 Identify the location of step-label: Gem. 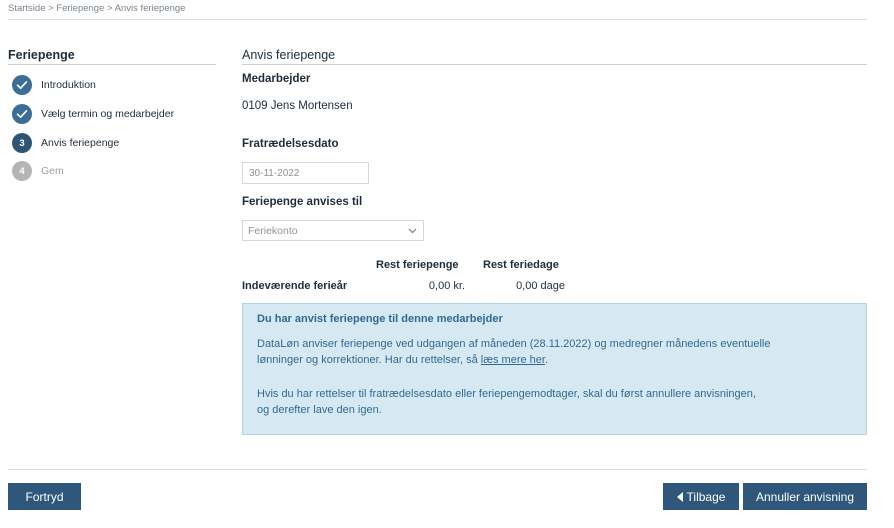
(52, 171).